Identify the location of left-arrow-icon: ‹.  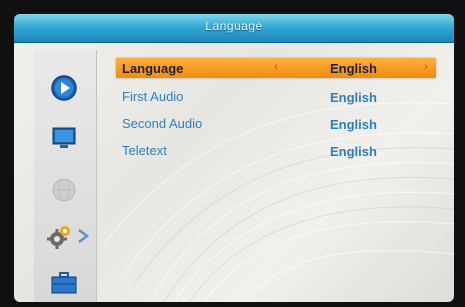
(276, 67).